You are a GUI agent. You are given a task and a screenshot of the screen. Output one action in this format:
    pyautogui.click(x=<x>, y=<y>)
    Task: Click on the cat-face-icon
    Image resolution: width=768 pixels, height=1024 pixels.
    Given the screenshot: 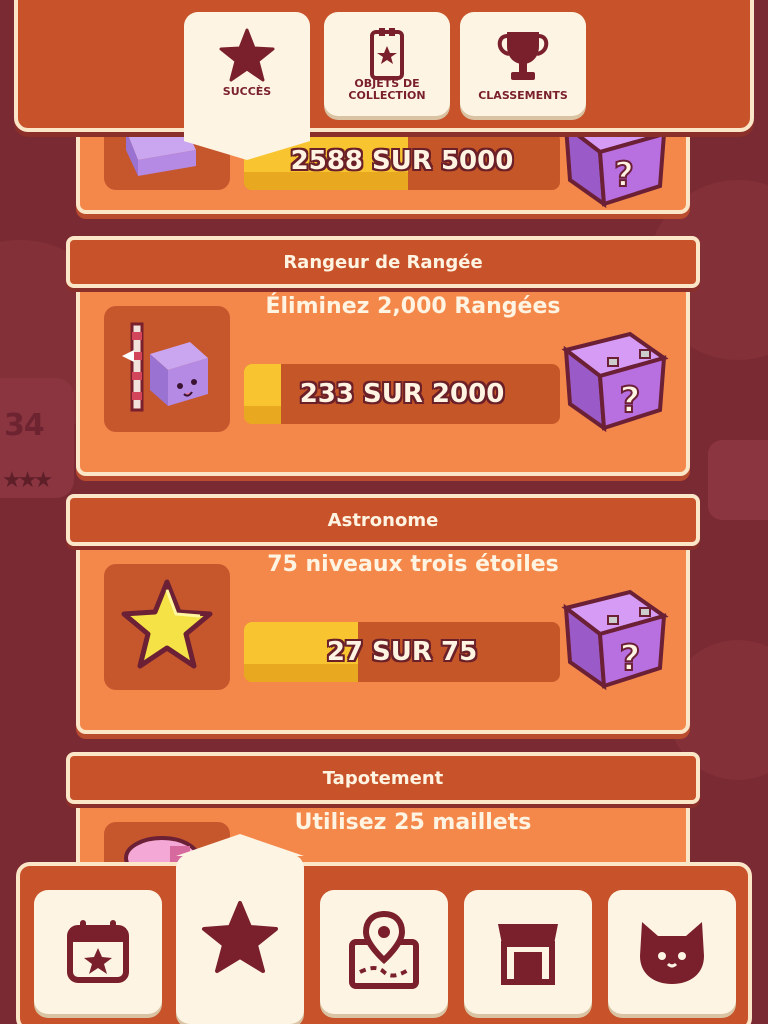 What is the action you would take?
    pyautogui.click(x=672, y=953)
    